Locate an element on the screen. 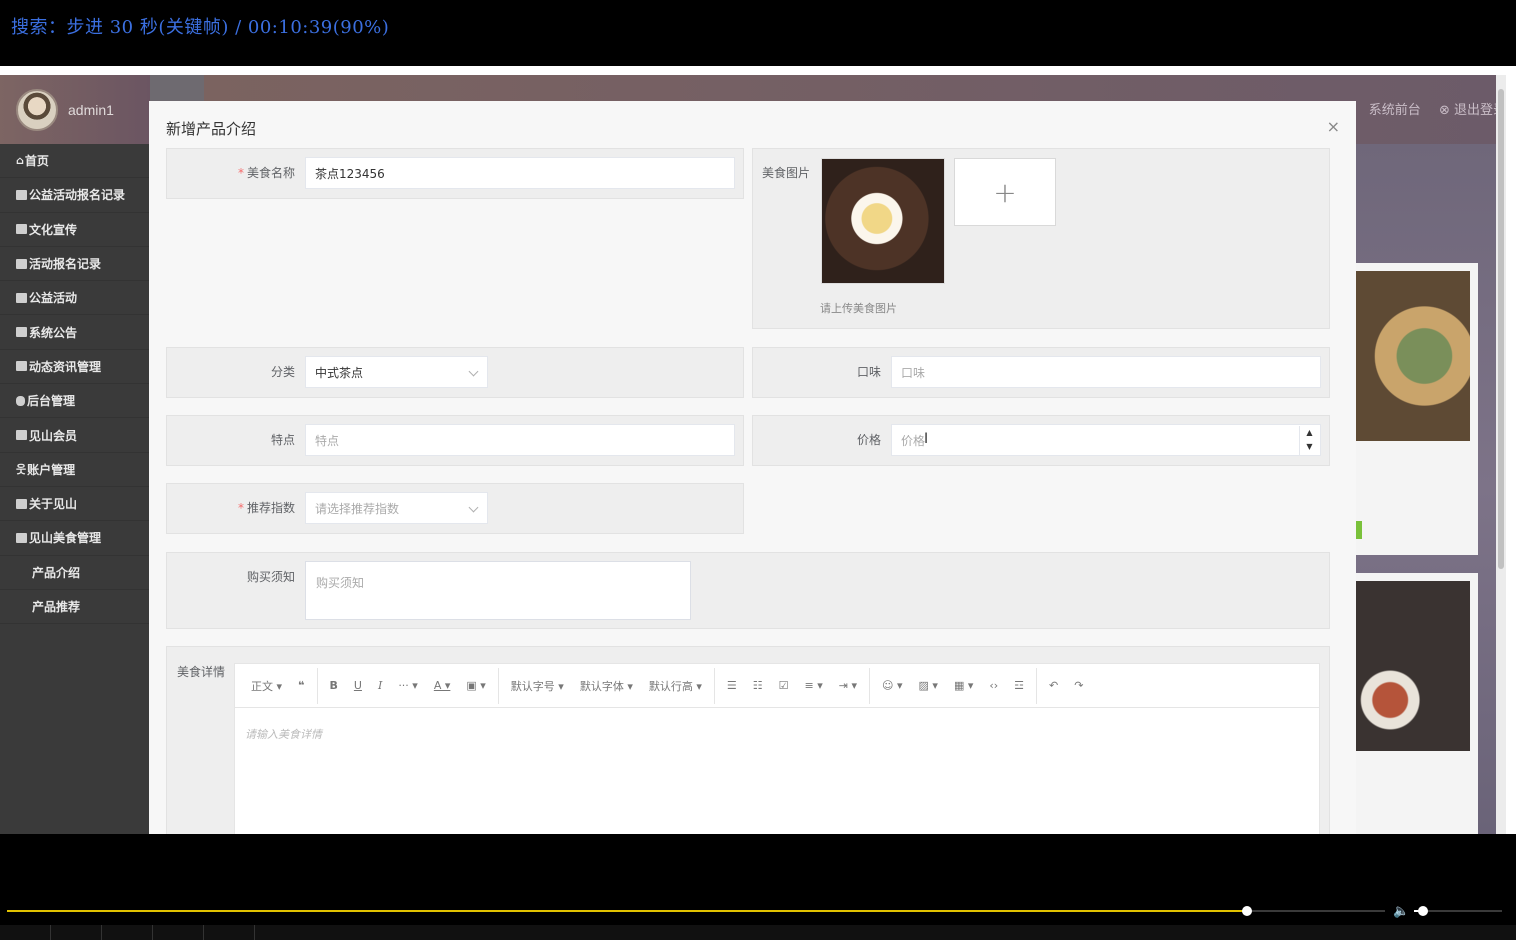 Image resolution: width=1516 pixels, height=940 pixels. bg-color-icon: ▣ ▾ is located at coordinates (475, 685).